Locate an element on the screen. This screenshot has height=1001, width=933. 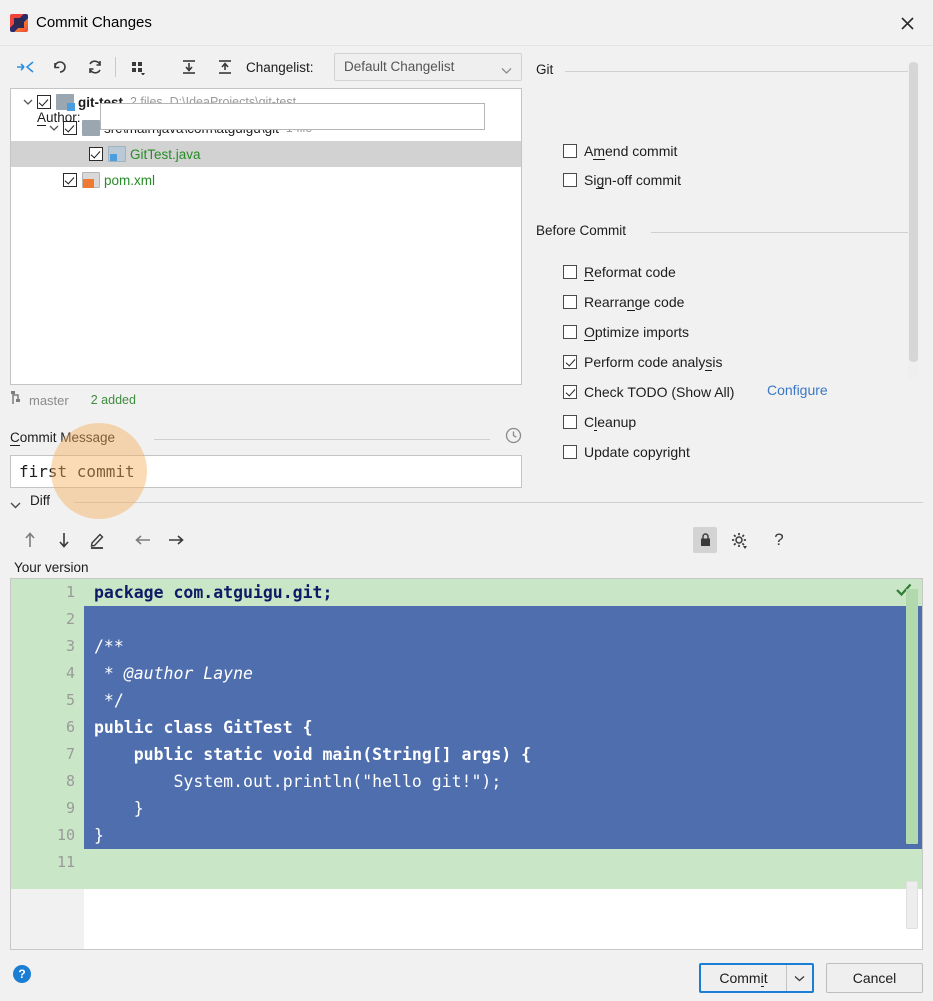
previous-difference-icon is located at coordinates (30, 540).